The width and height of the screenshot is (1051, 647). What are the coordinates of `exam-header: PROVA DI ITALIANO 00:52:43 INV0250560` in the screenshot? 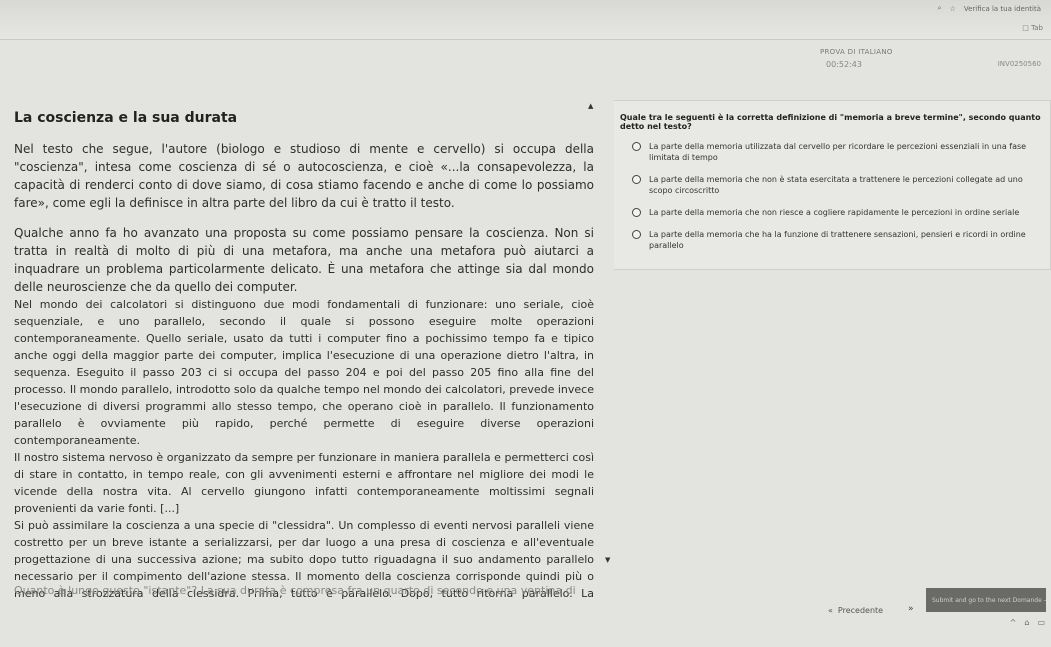 It's located at (525, 65).